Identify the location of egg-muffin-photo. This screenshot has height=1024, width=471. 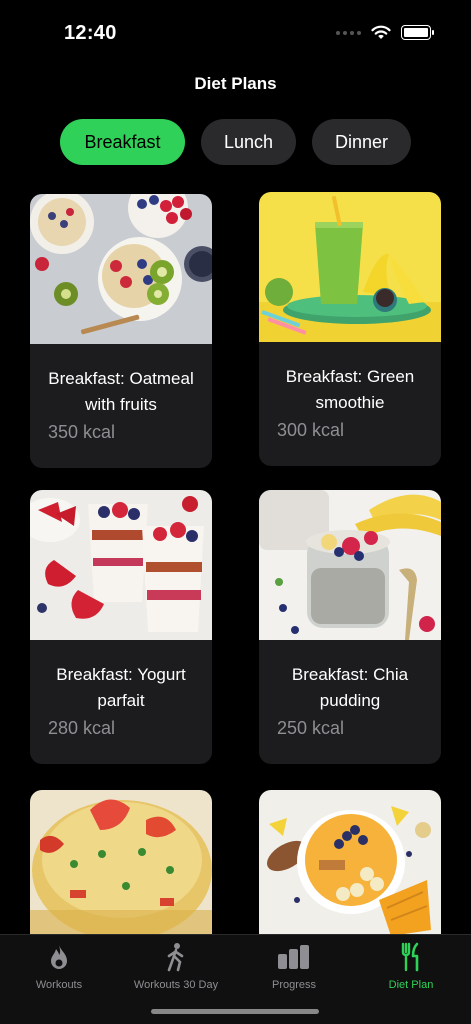
(121, 862).